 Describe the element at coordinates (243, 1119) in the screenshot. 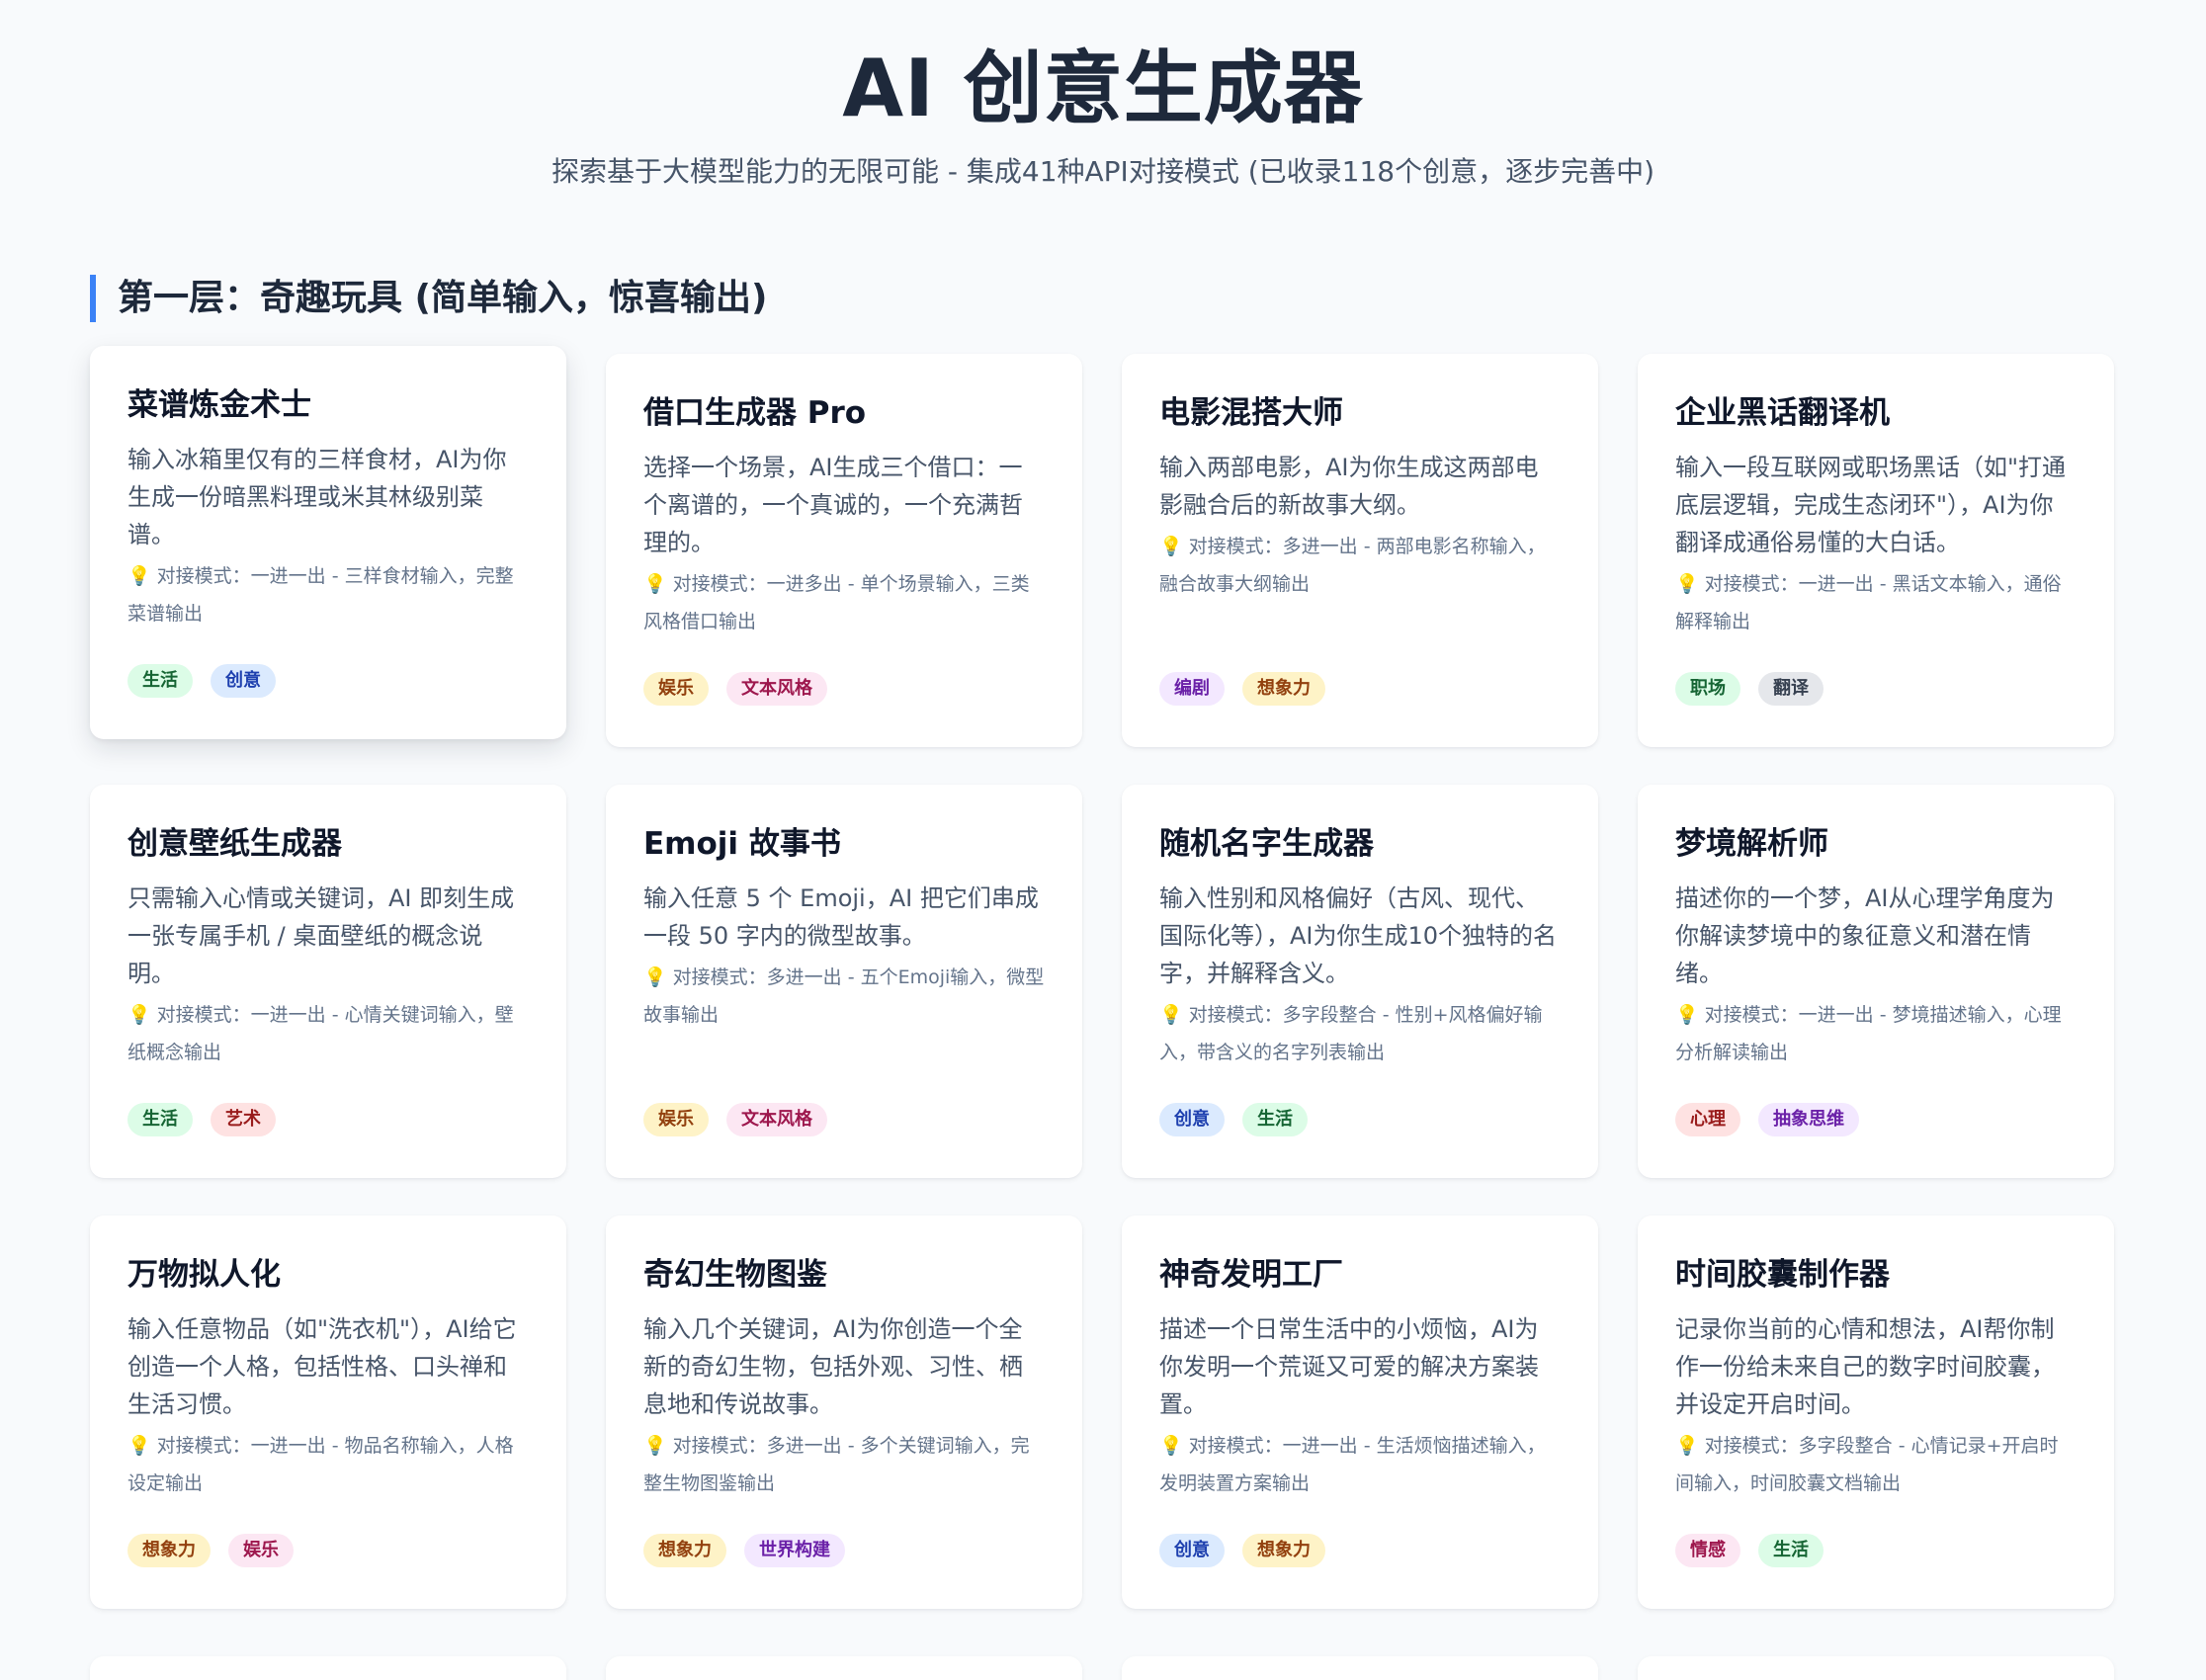

I see `tag-badge: 艺术` at that location.